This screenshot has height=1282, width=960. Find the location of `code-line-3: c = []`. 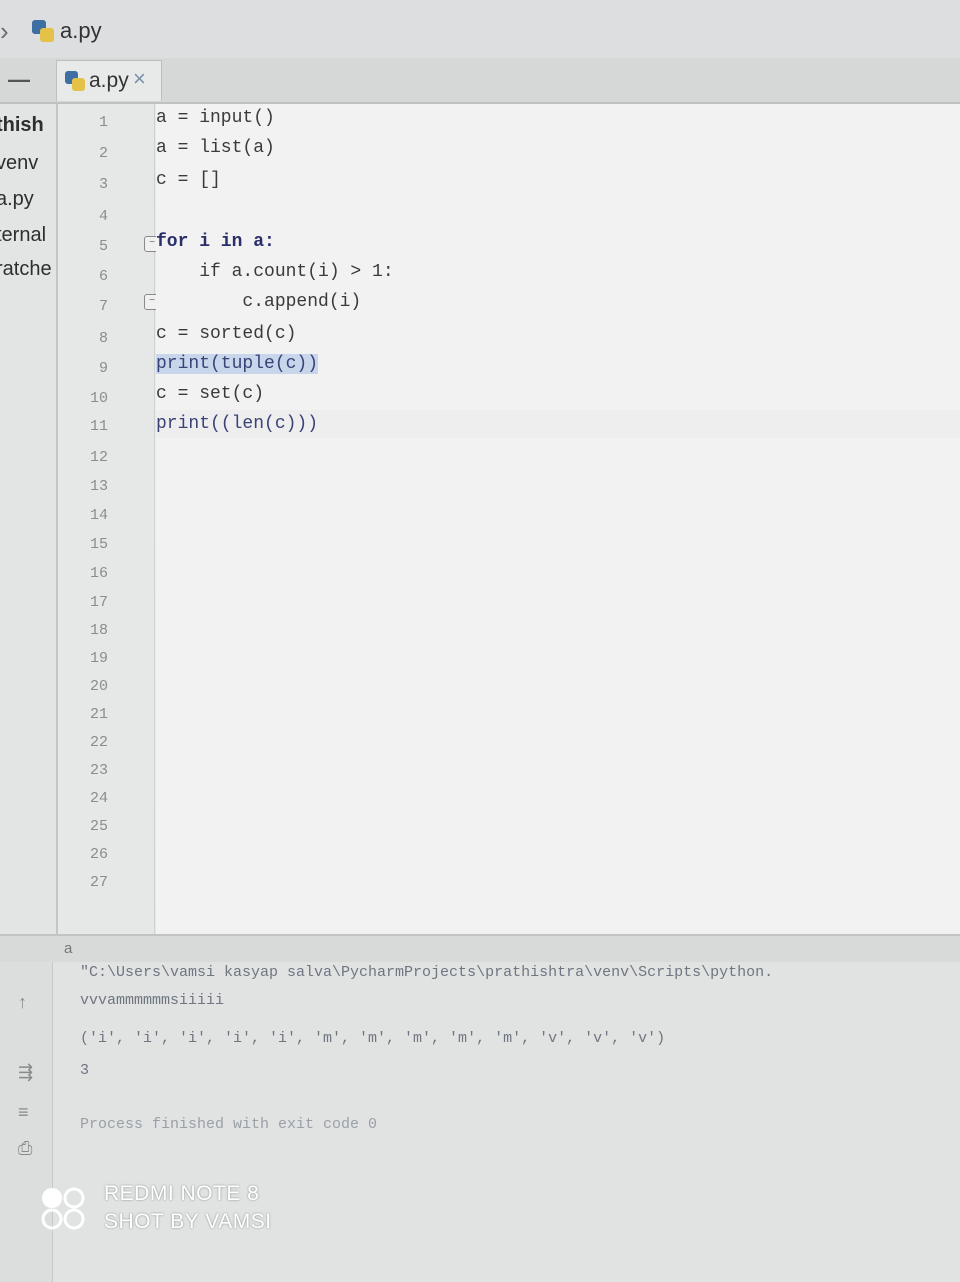

code-line-3: c = [] is located at coordinates (188, 180).